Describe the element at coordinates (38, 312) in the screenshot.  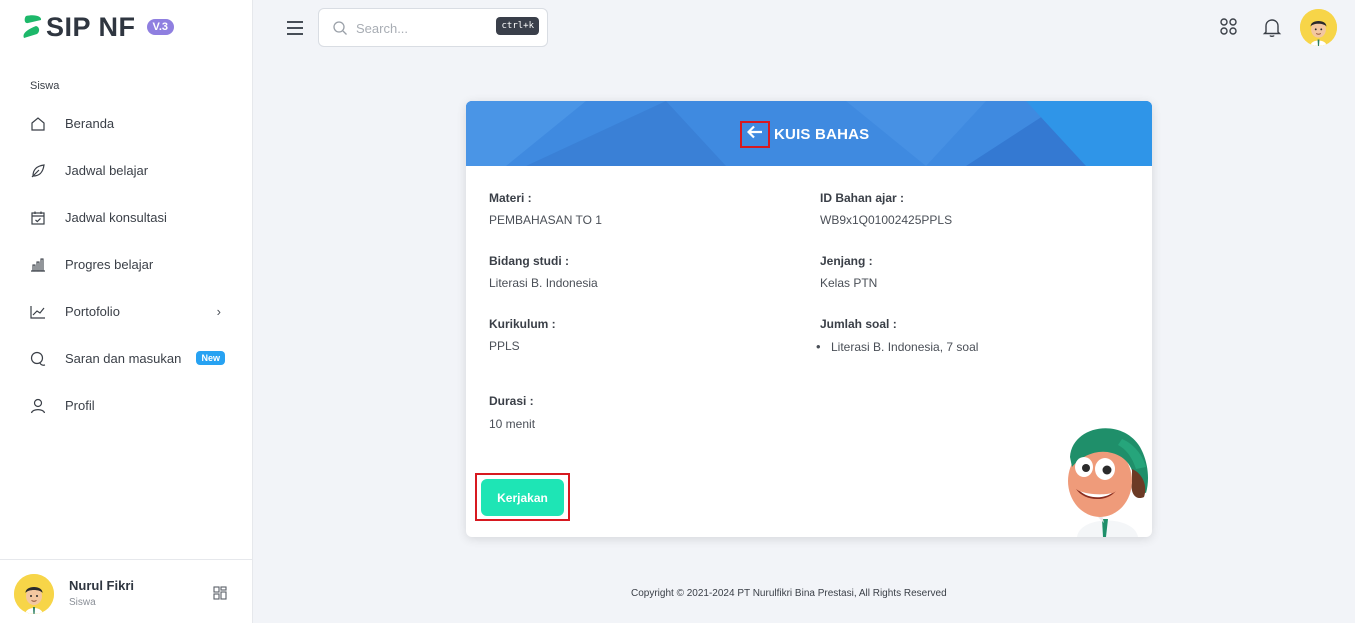
I see `line-chart-icon` at that location.